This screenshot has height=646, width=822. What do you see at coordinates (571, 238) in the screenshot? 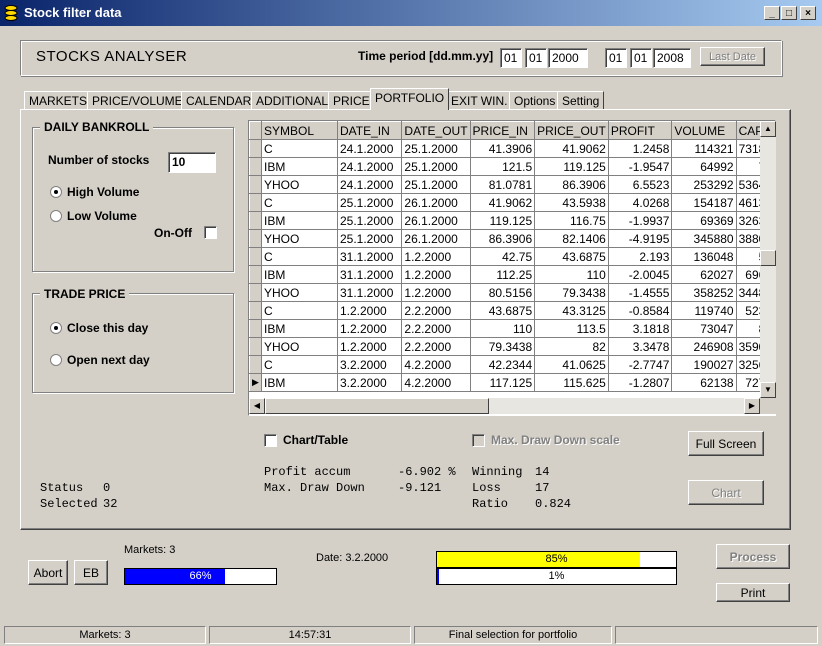
I see `table-cell: 82.1406` at bounding box center [571, 238].